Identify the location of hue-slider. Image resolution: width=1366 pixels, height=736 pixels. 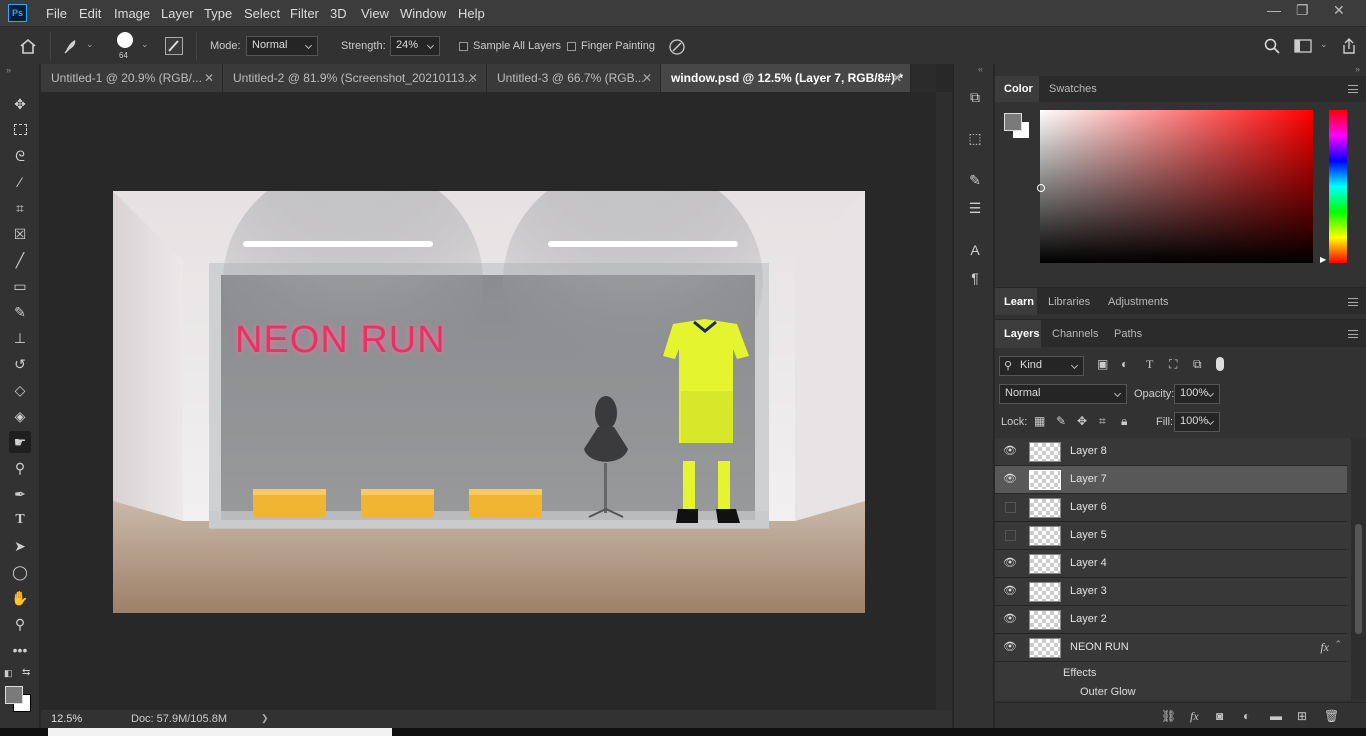
(1338, 186).